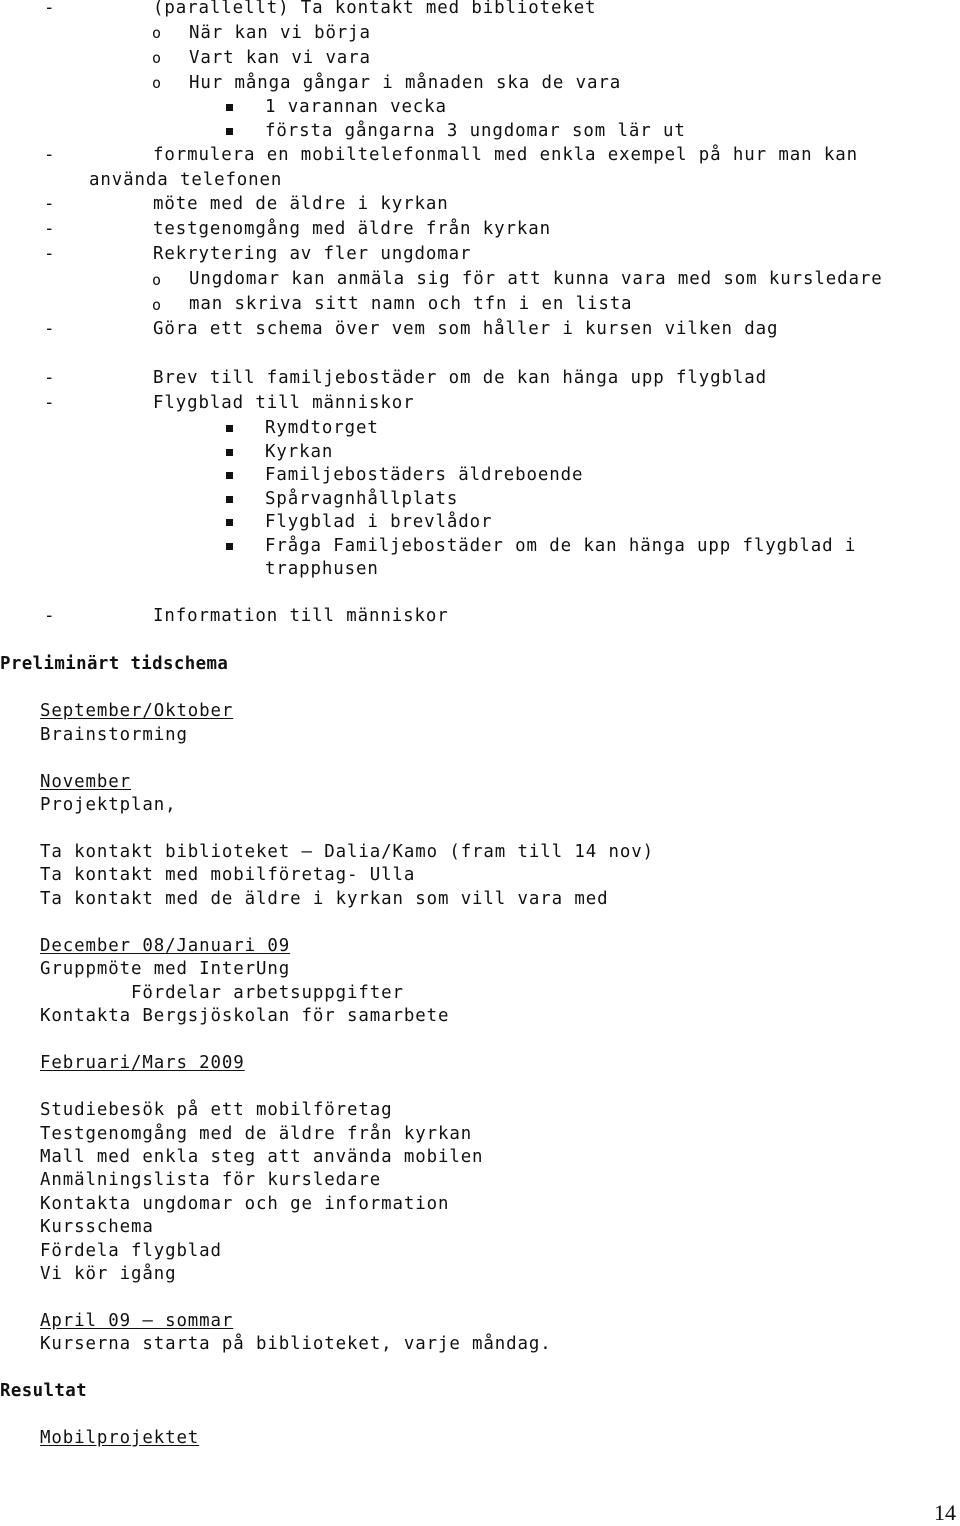 The width and height of the screenshot is (960, 1526). Describe the element at coordinates (322, 428) in the screenshot. I see `list-item: Rymdtorget` at that location.